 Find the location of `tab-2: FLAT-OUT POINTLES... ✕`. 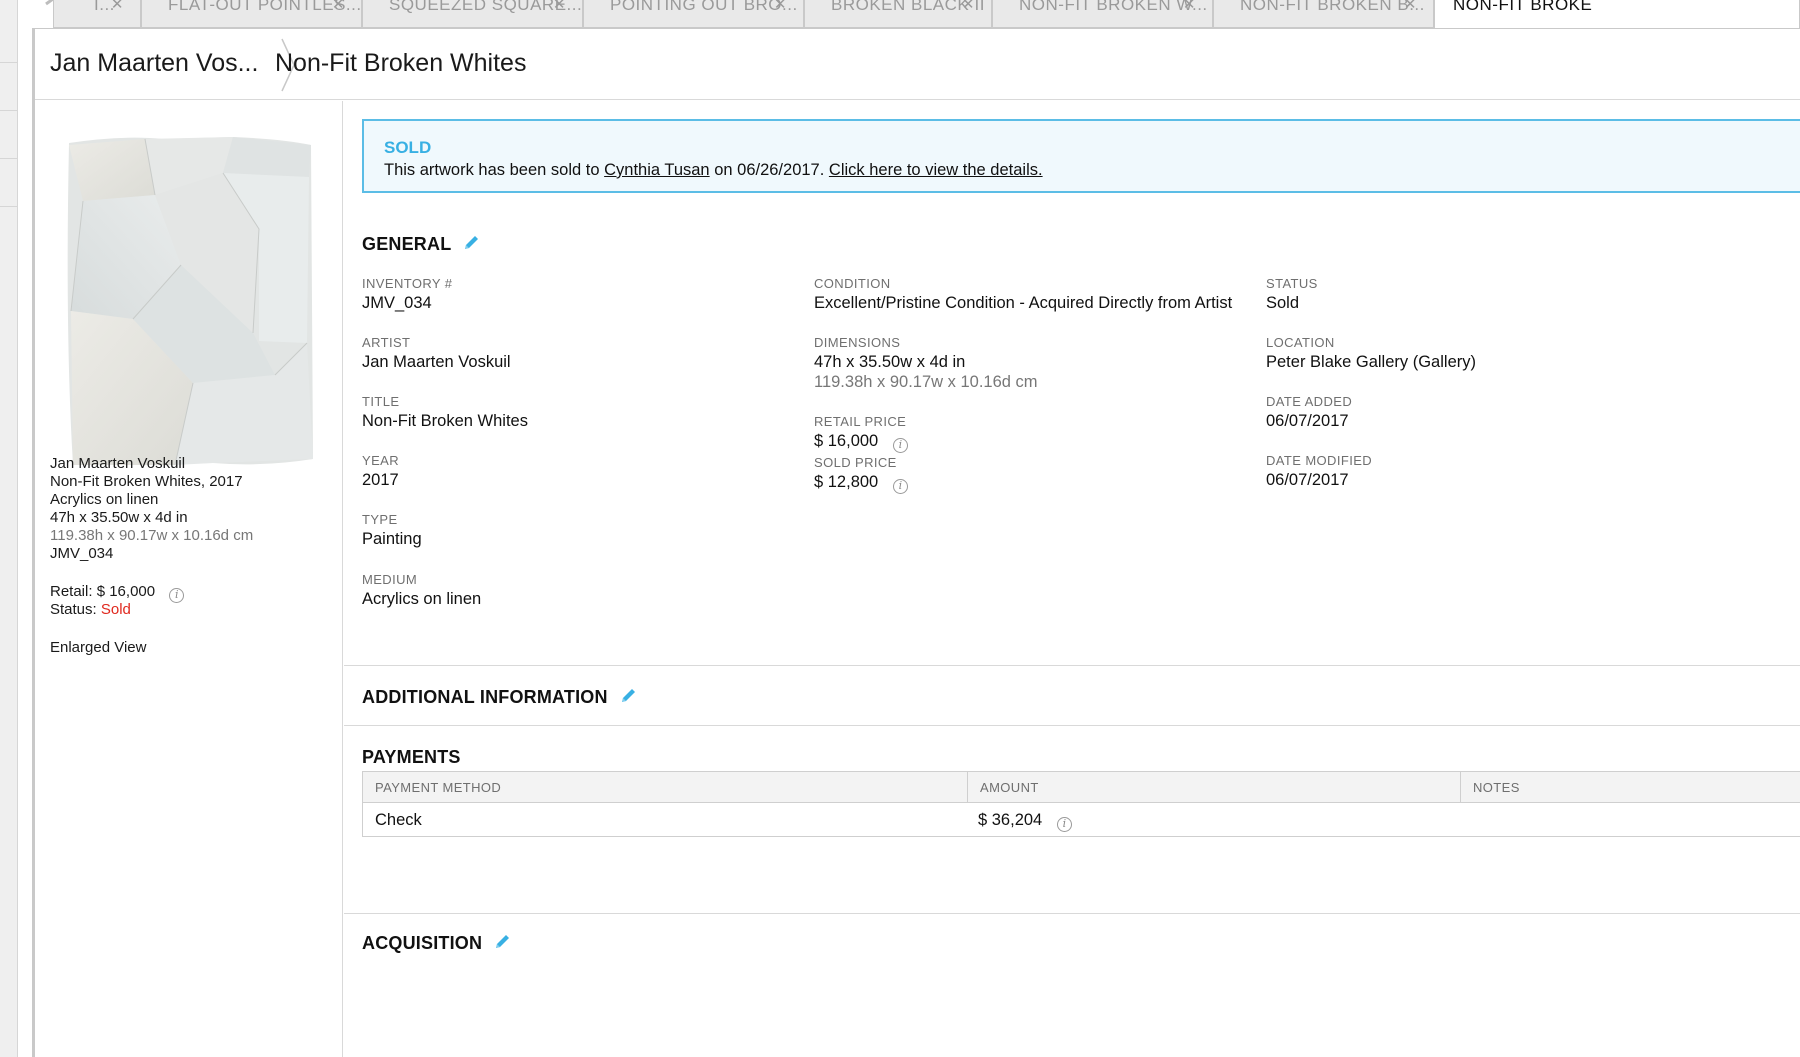

tab-2: FLAT-OUT POINTLES... ✕ is located at coordinates (251, 14).